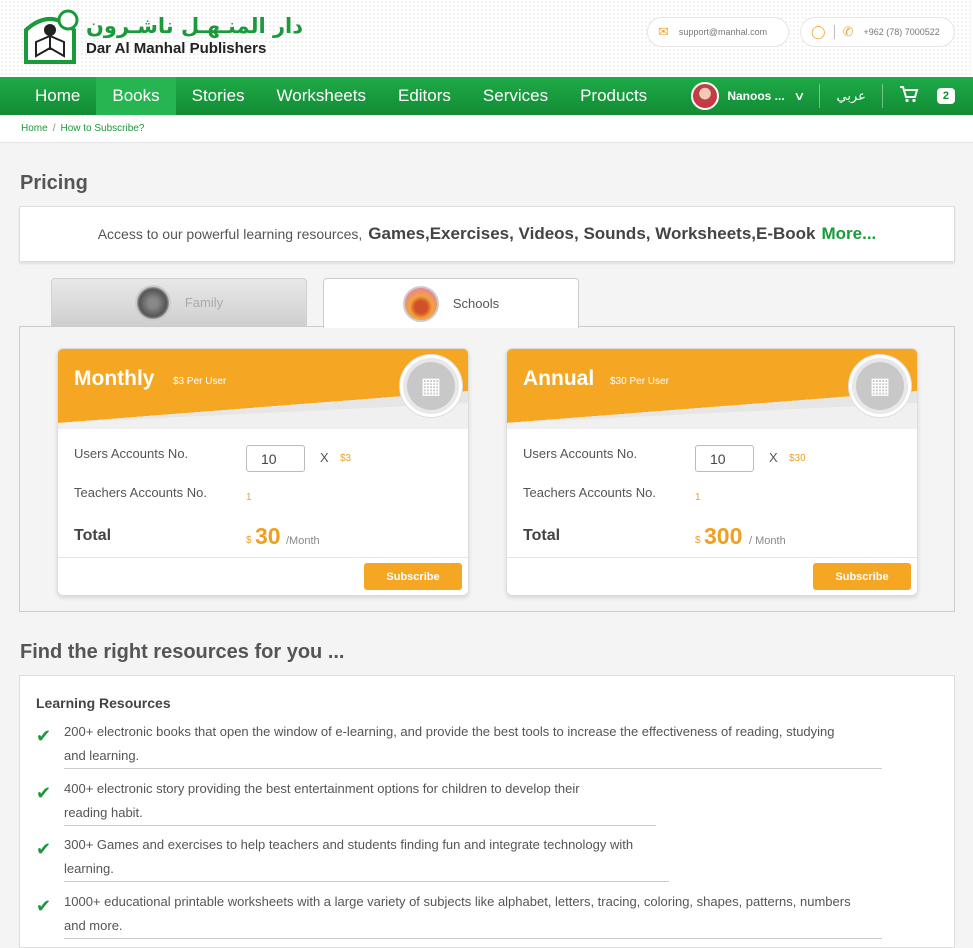 The height and width of the screenshot is (948, 973). Describe the element at coordinates (909, 96) in the screenshot. I see `cart-icon` at that location.